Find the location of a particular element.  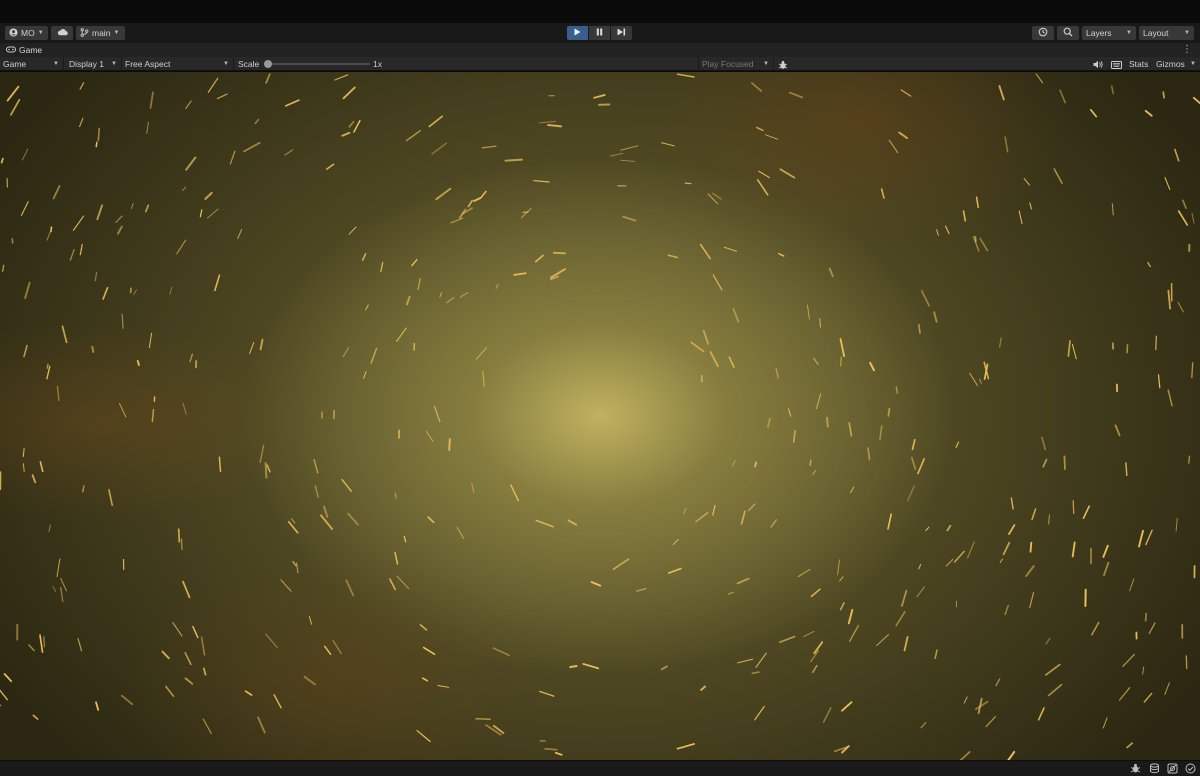

tab-game: Game is located at coordinates (24, 50).